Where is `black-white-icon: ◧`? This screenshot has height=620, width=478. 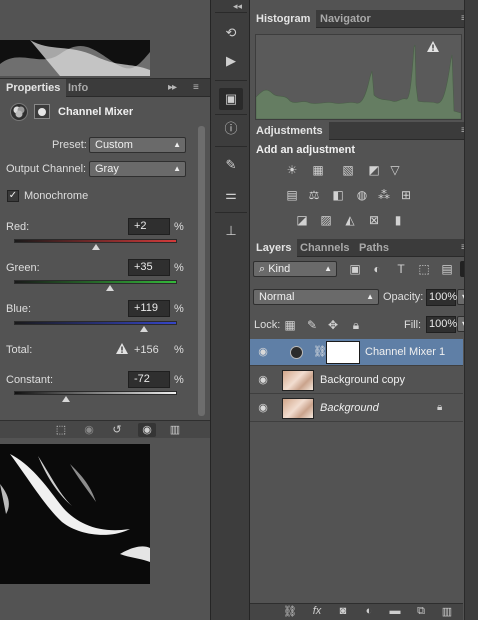
black-white-icon: ◧ is located at coordinates (338, 195).